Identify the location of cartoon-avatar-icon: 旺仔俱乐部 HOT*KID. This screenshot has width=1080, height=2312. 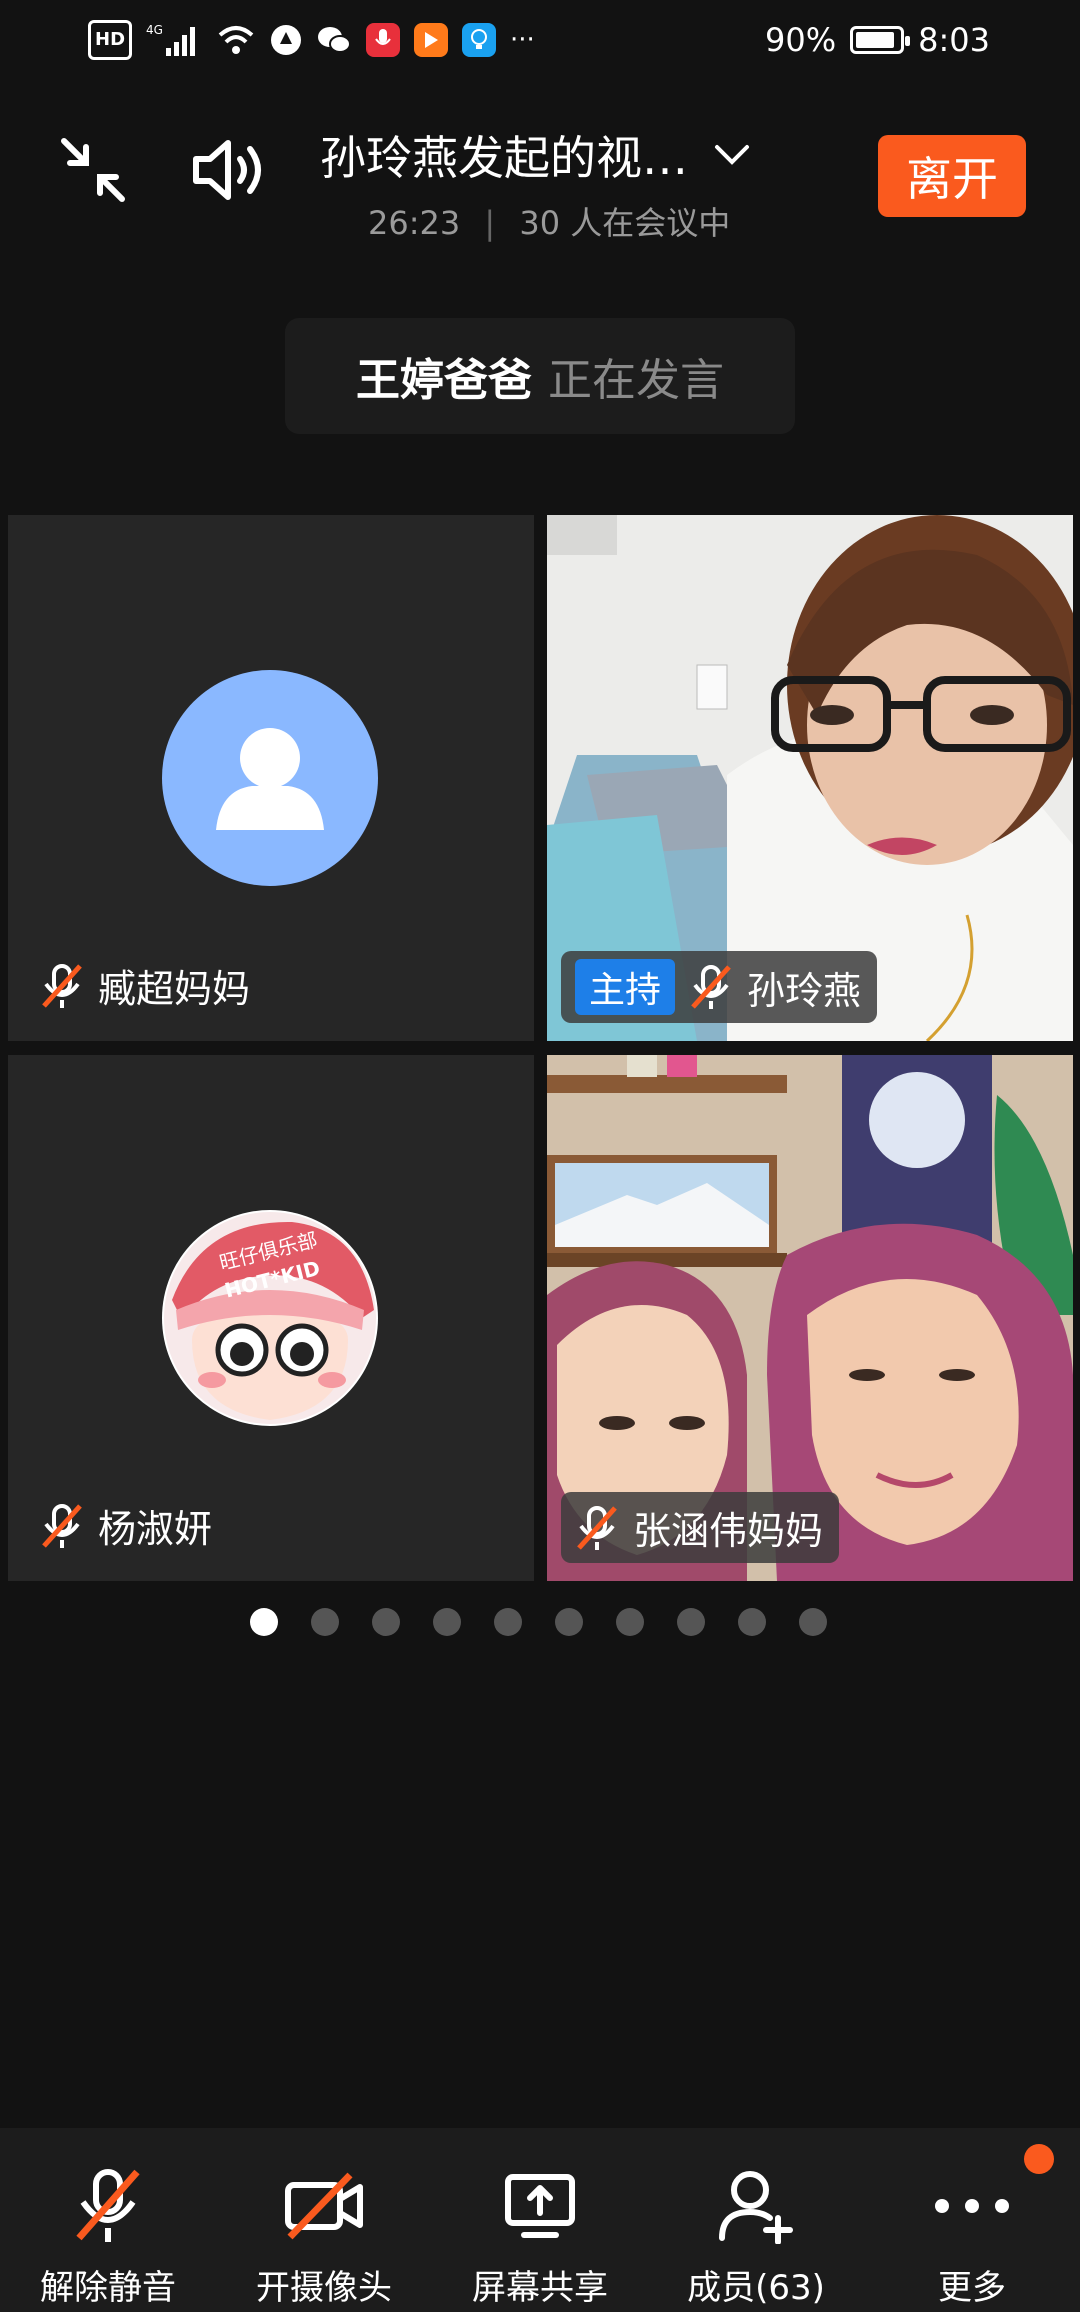
(270, 1318).